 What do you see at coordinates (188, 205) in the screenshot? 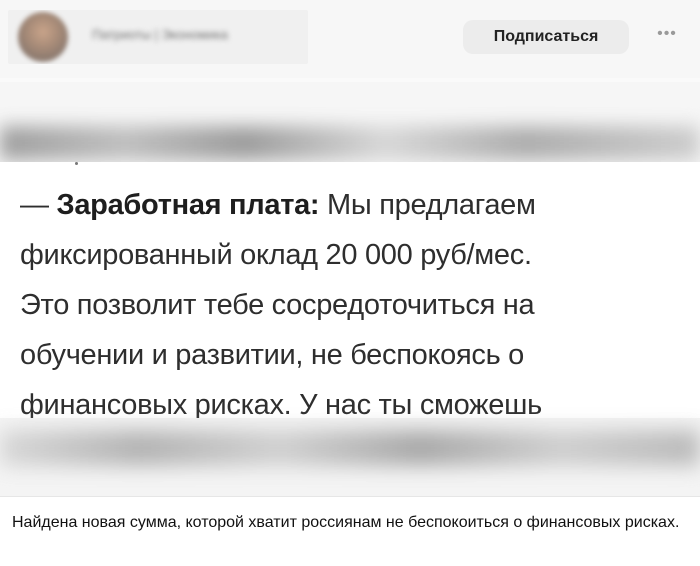
I see `image-lead: Заработная плата:` at bounding box center [188, 205].